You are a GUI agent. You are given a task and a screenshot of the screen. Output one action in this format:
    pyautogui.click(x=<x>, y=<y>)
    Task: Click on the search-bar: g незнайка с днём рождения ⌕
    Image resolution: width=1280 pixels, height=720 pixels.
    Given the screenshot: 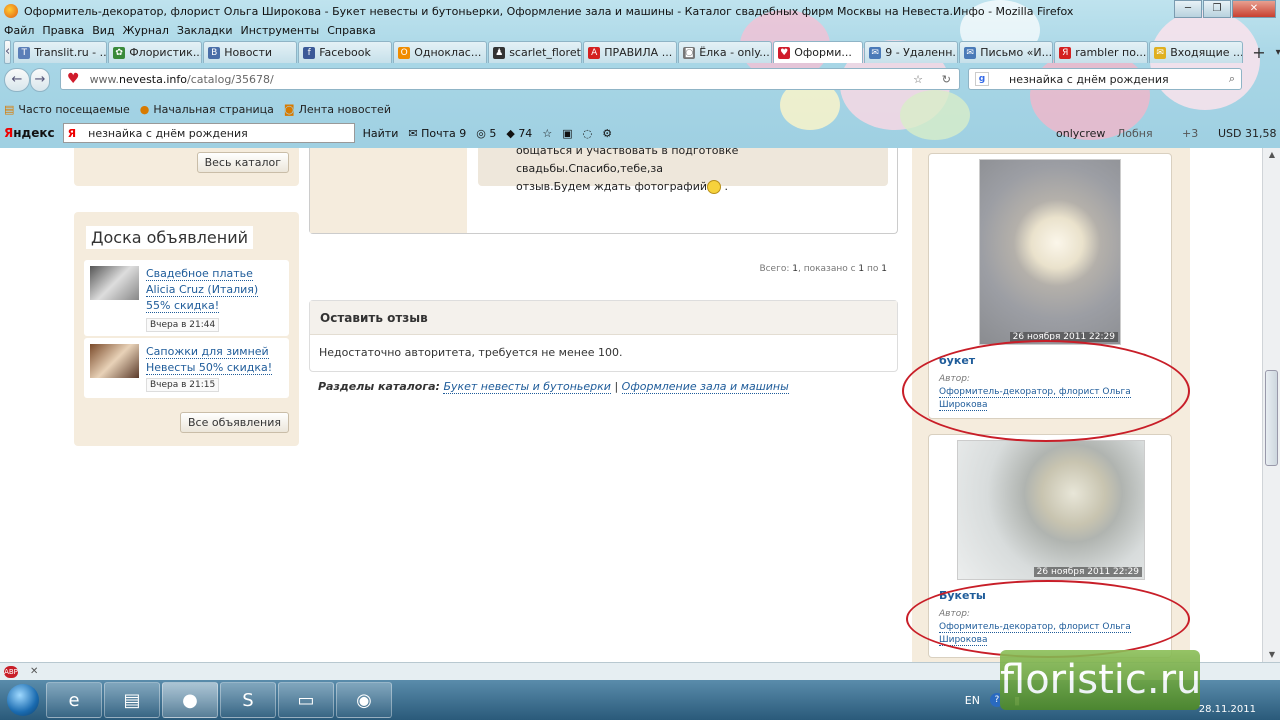 What is the action you would take?
    pyautogui.click(x=1105, y=79)
    